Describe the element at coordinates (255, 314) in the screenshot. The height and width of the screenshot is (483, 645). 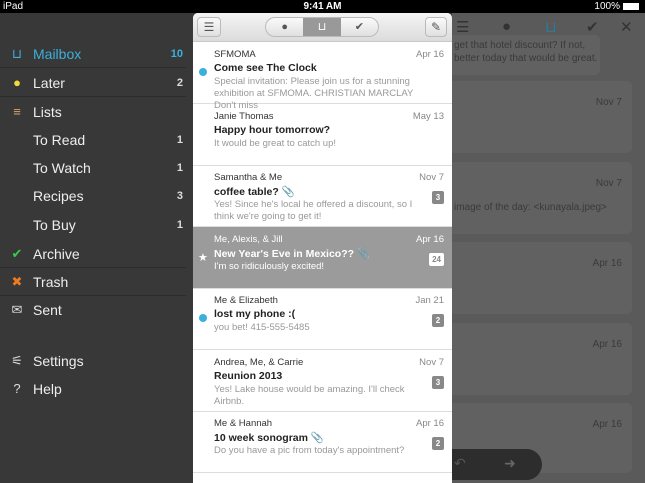
I see `subject: lost my phone :(` at that location.